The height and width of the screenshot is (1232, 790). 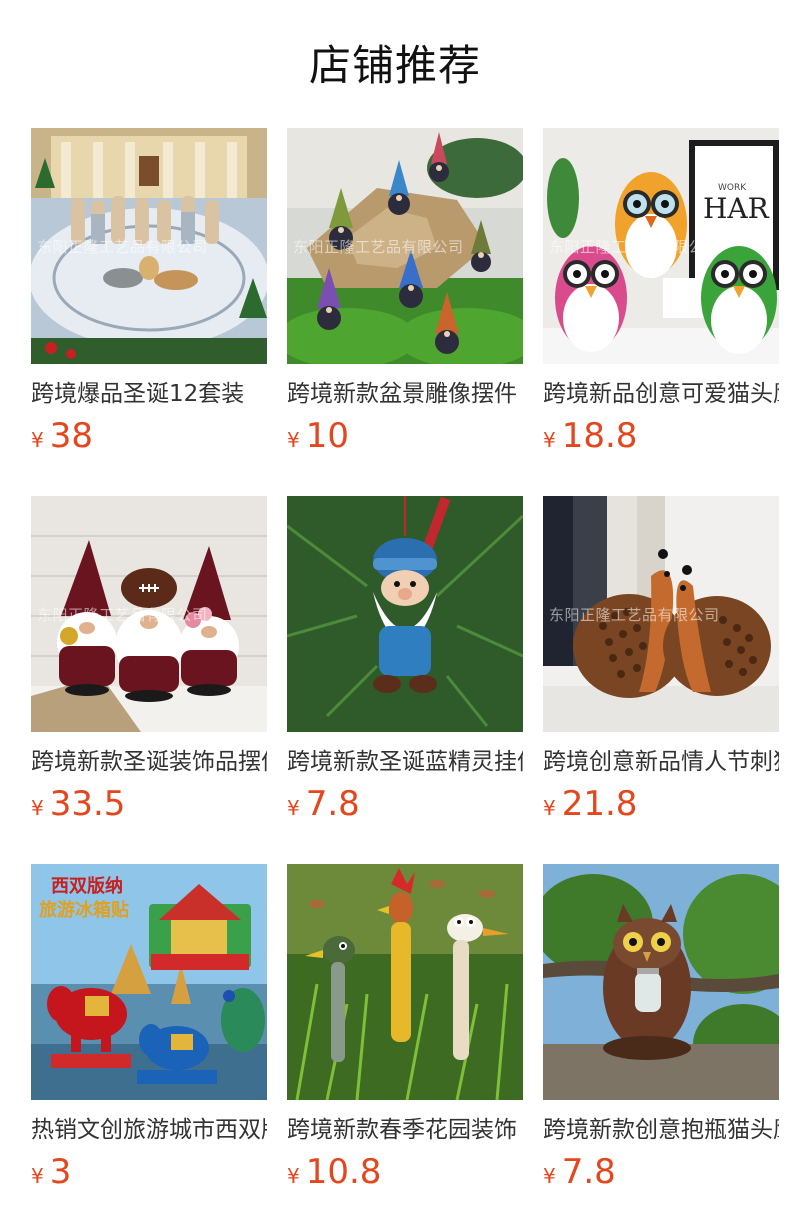 What do you see at coordinates (661, 804) in the screenshot?
I see `product-price: ¥21.8` at bounding box center [661, 804].